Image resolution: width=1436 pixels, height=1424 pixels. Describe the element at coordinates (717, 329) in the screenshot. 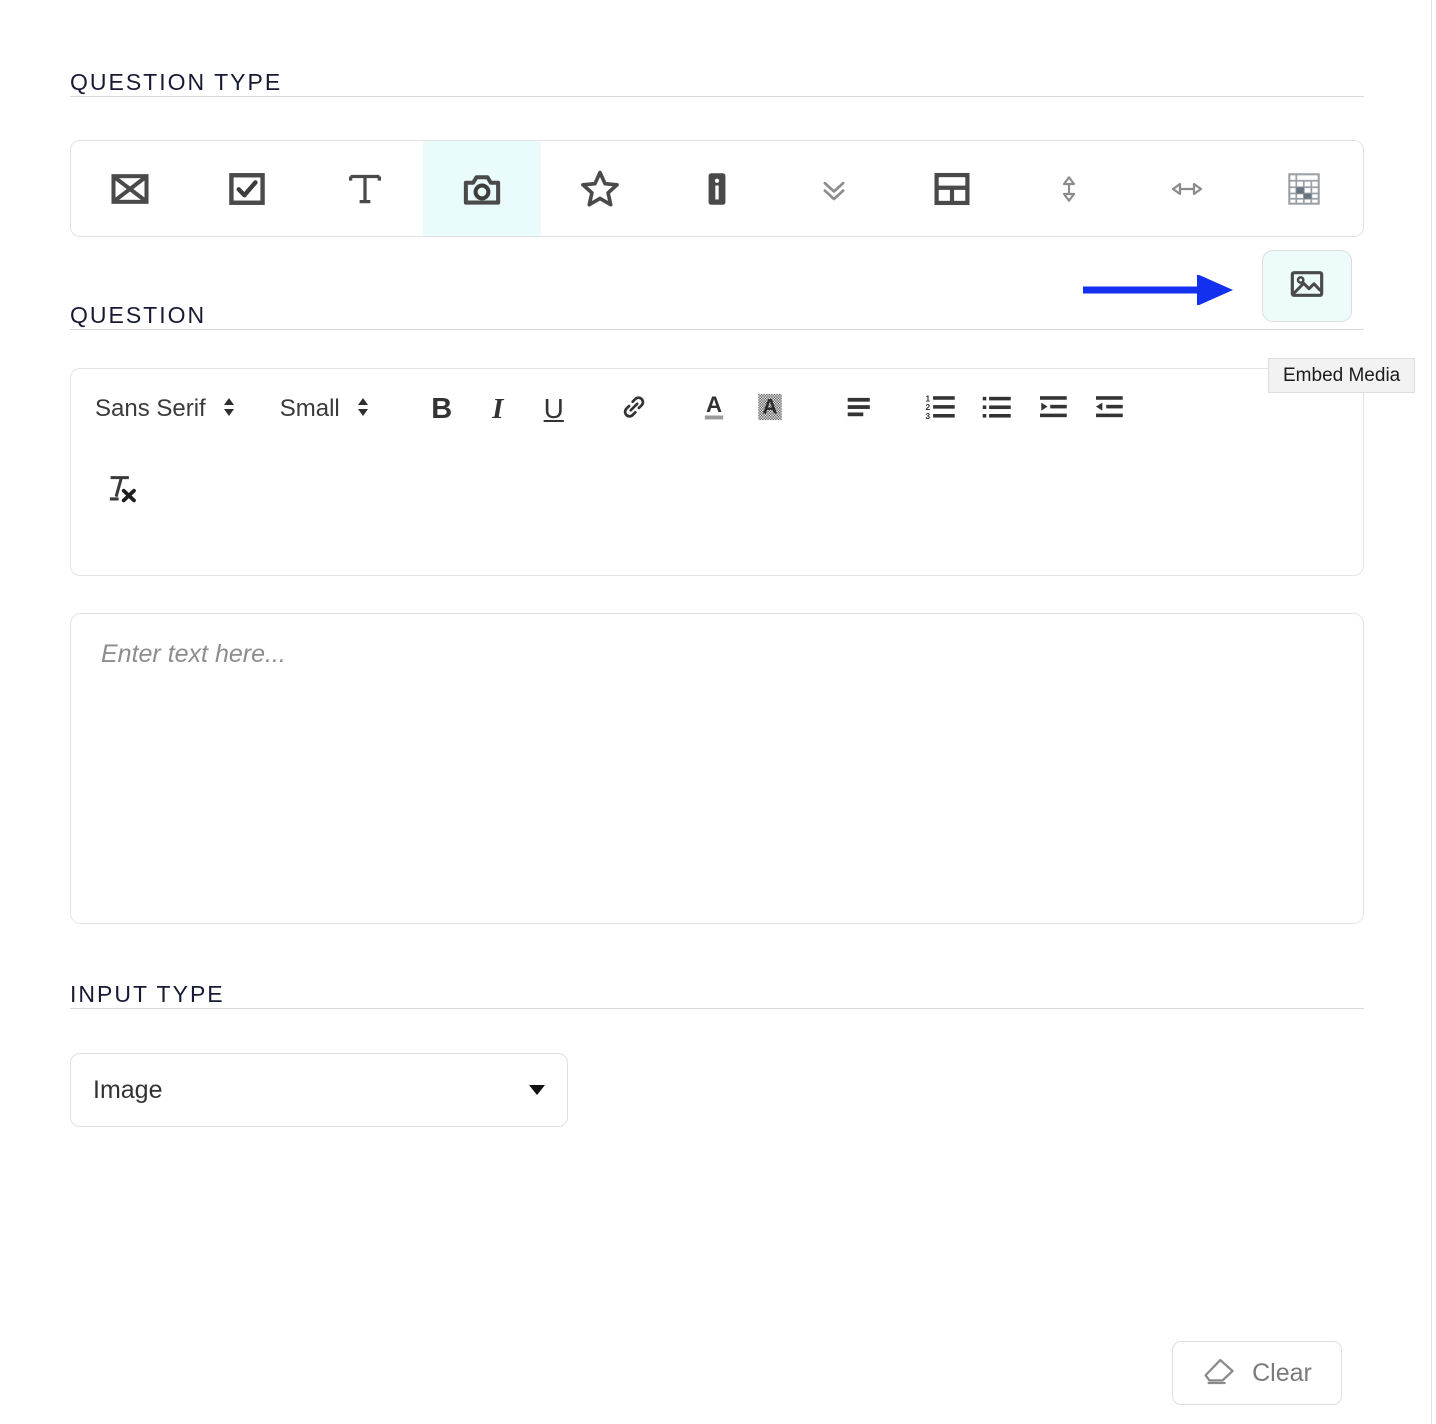

I see `question-divider` at that location.